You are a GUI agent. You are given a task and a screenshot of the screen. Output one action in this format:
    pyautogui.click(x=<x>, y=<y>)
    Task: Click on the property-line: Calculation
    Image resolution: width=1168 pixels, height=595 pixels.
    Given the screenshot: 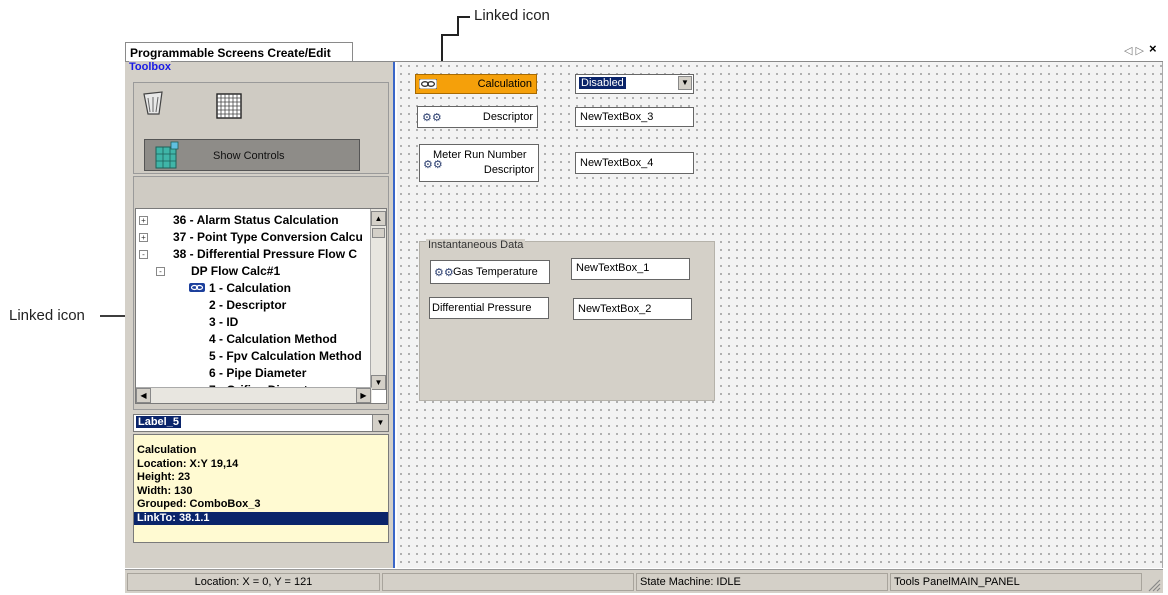 What is the action you would take?
    pyautogui.click(x=167, y=450)
    